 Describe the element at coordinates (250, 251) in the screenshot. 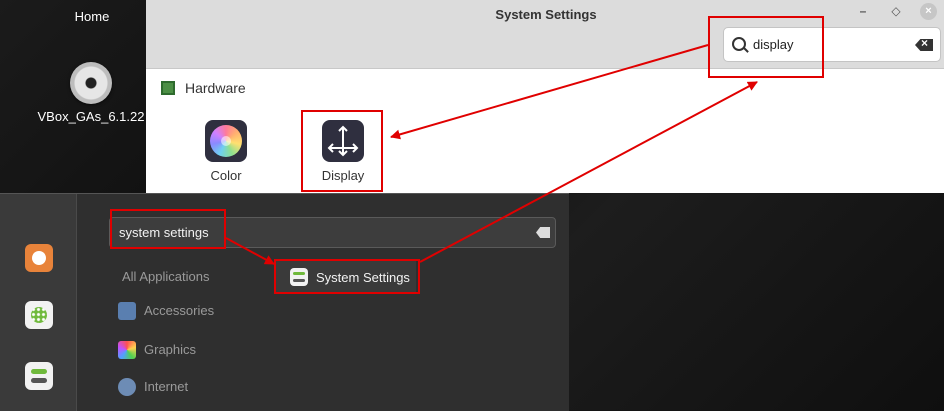

I see `arrow-menu-search-to-result` at that location.